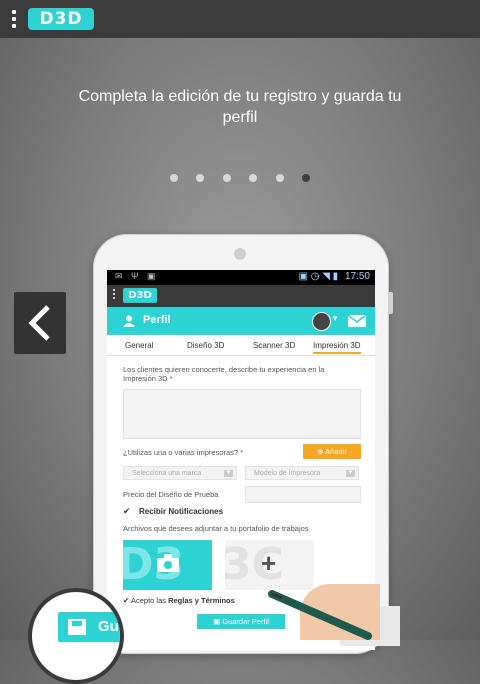  What do you see at coordinates (171, 494) in the screenshot?
I see `price-label: Precio del Diseño de Prueba` at bounding box center [171, 494].